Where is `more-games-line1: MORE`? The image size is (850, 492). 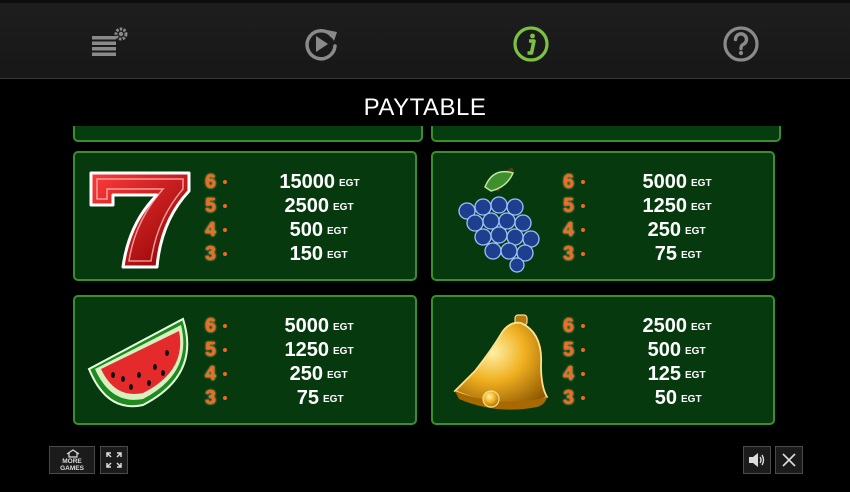
more-games-line1: MORE is located at coordinates (72, 461).